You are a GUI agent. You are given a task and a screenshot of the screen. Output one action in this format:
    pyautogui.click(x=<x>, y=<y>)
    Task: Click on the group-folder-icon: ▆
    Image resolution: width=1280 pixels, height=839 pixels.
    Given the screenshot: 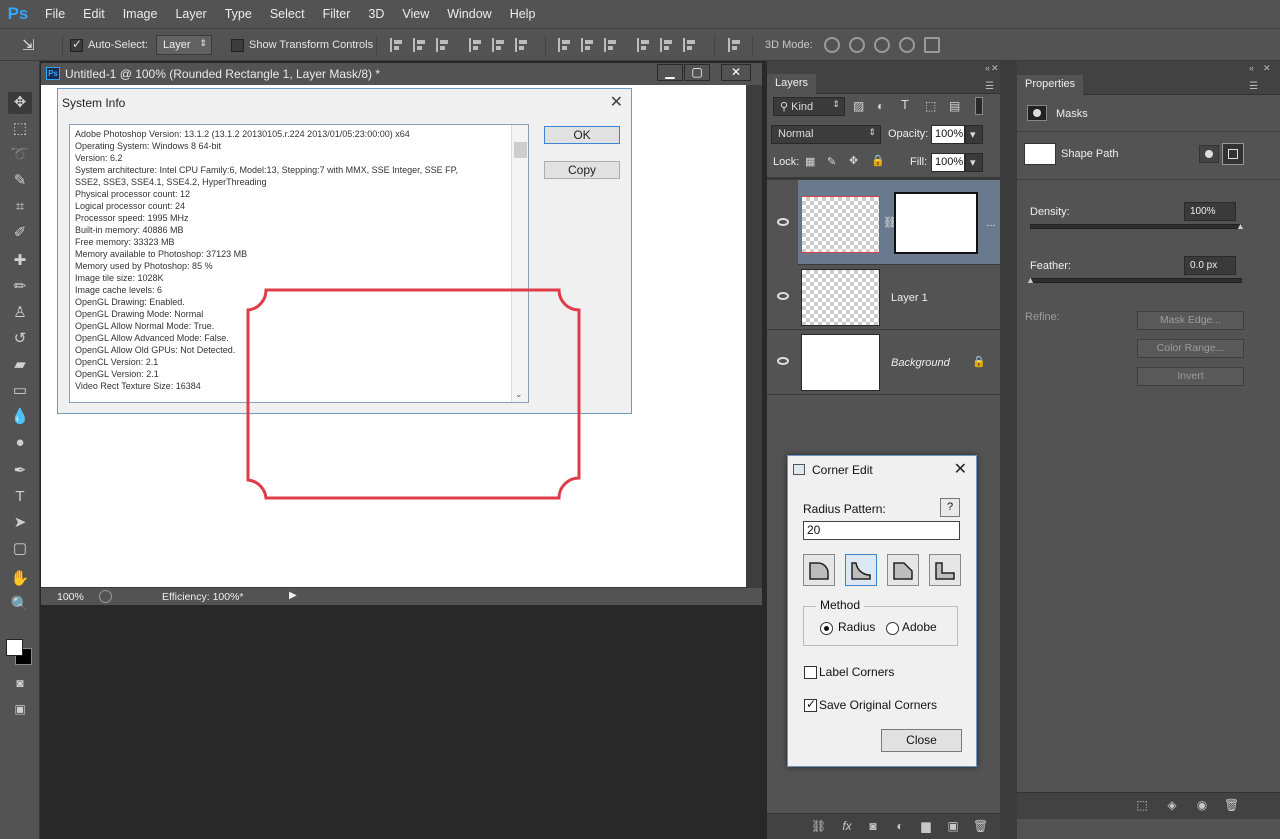 What is the action you would take?
    pyautogui.click(x=926, y=826)
    